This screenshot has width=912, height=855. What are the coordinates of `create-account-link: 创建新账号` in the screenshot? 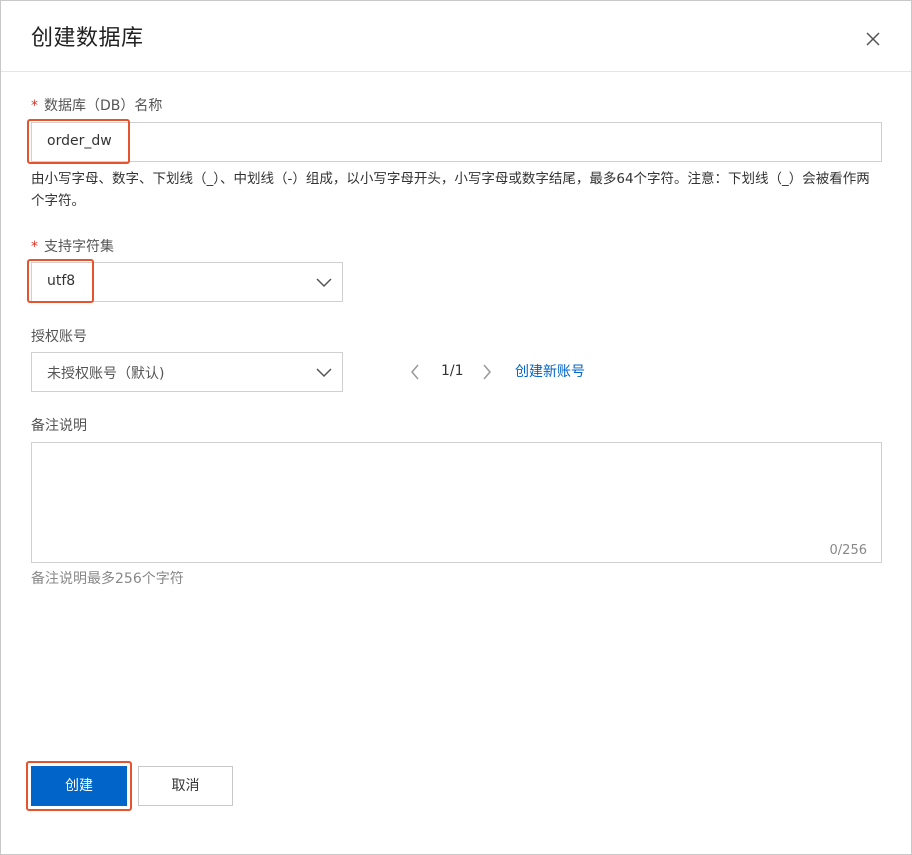 It's located at (550, 371).